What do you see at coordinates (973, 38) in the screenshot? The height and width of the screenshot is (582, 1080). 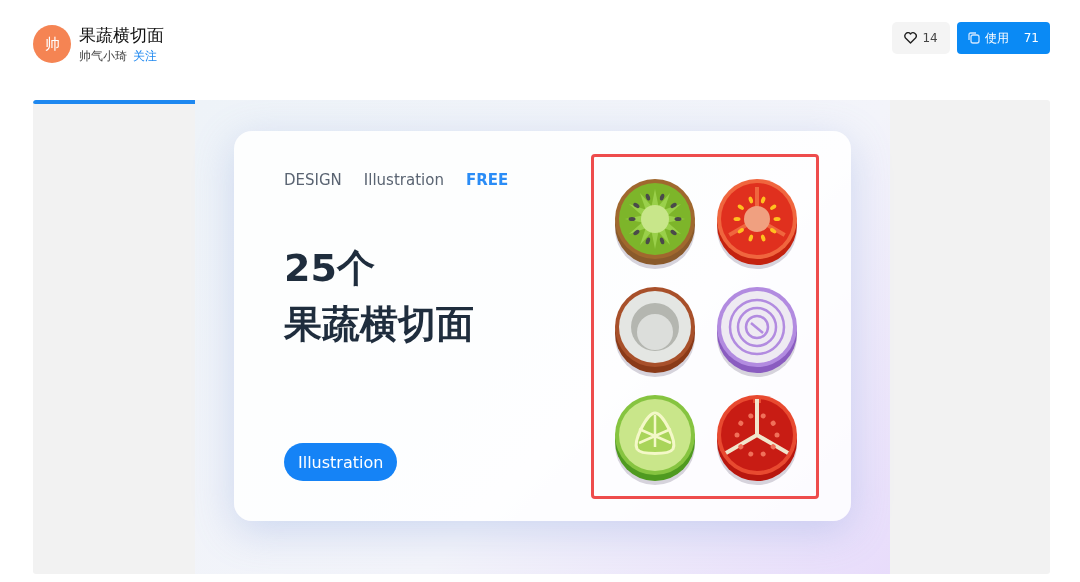 I see `copy-icon` at bounding box center [973, 38].